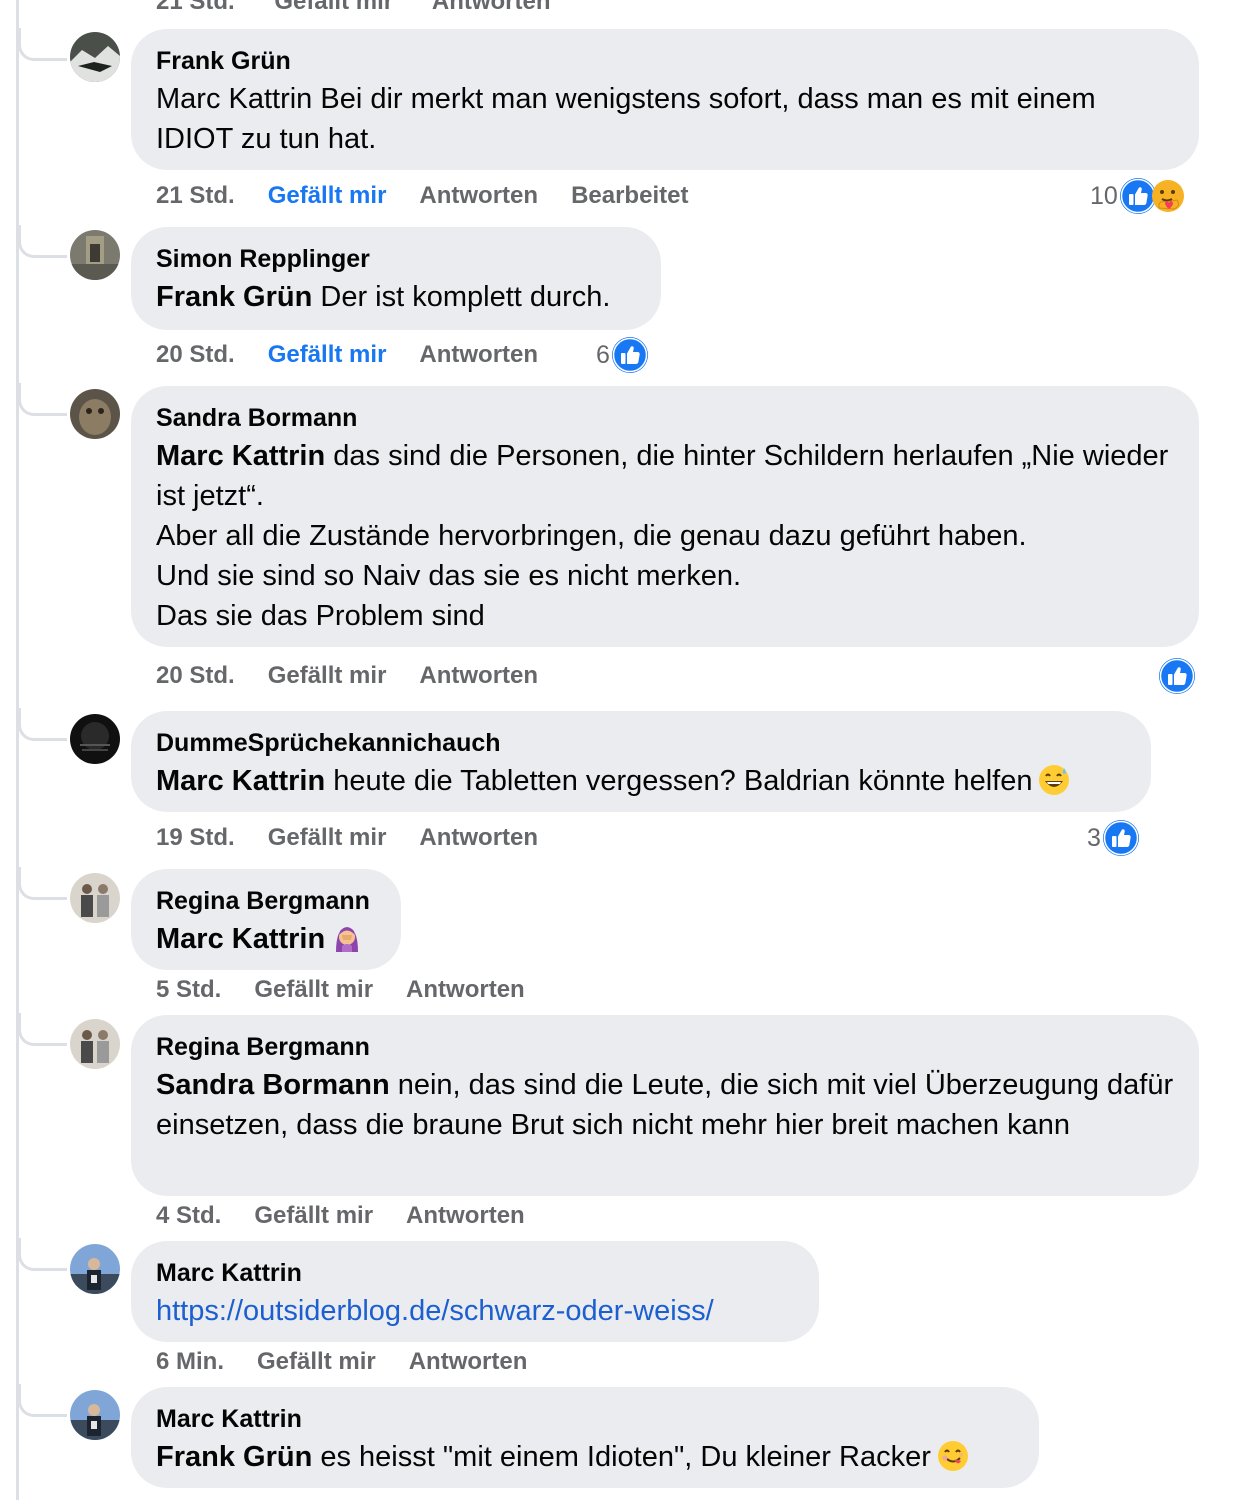 The height and width of the screenshot is (1500, 1244). What do you see at coordinates (952, 1456) in the screenshot?
I see `yum-face-emoji-icon` at bounding box center [952, 1456].